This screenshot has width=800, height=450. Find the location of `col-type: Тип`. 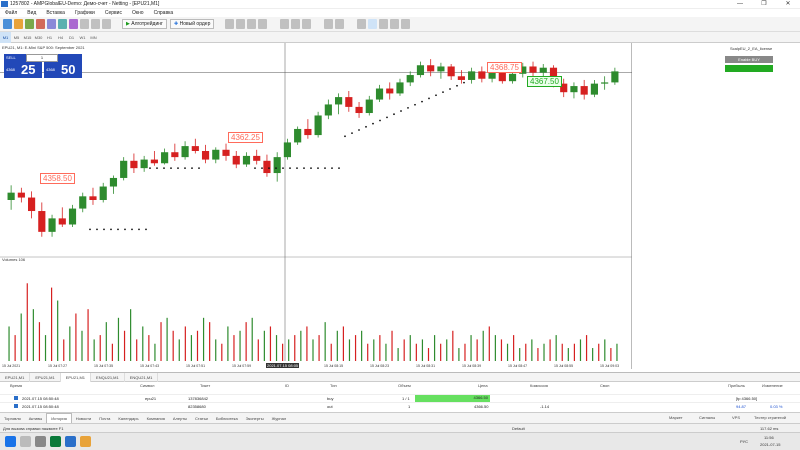

col-type: Тип is located at coordinates (333, 385).